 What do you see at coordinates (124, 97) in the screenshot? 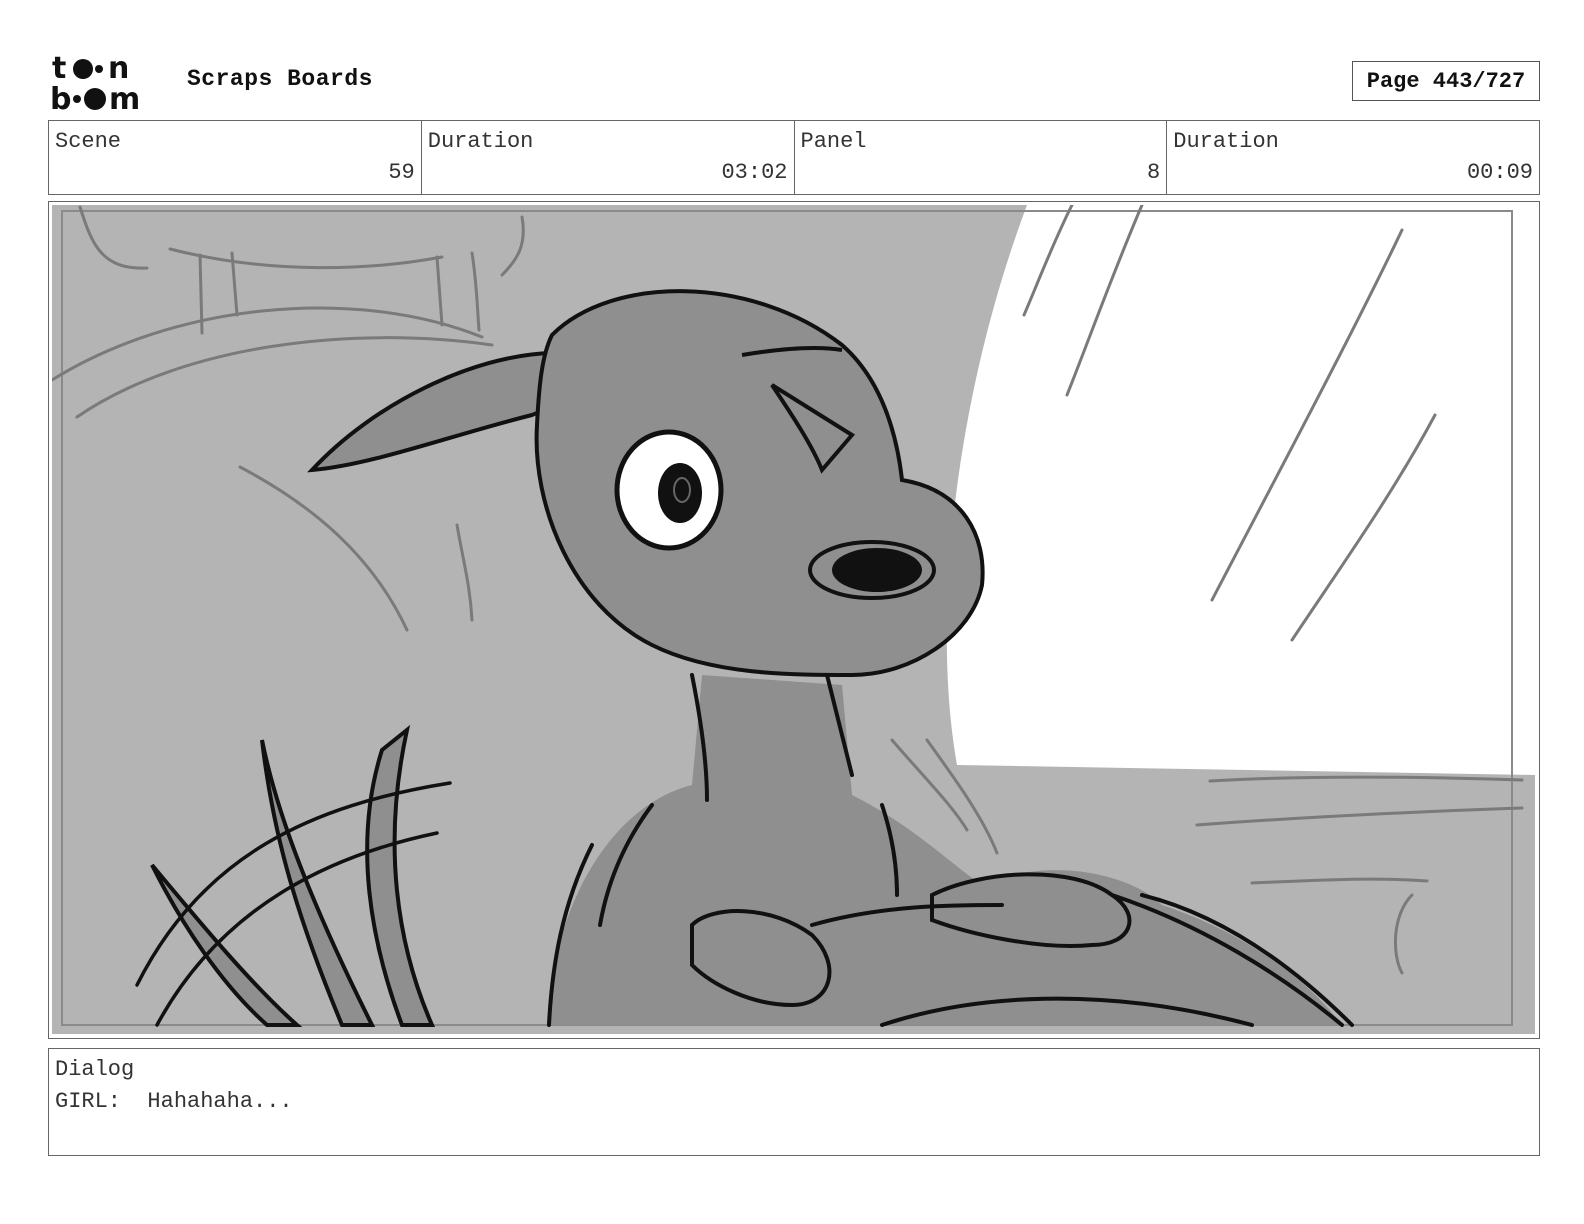
I see `svg-text: m` at bounding box center [124, 97].